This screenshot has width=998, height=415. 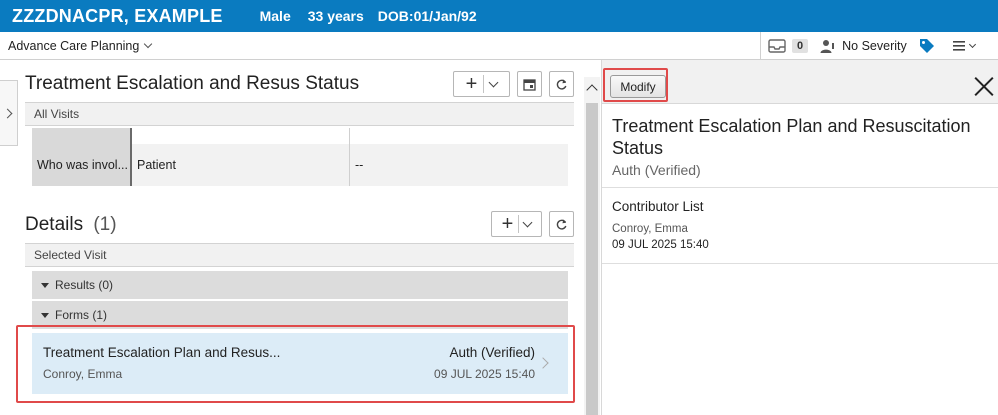 What do you see at coordinates (427, 16) in the screenshot?
I see `patient-dob: DOB:01/Jan/92` at bounding box center [427, 16].